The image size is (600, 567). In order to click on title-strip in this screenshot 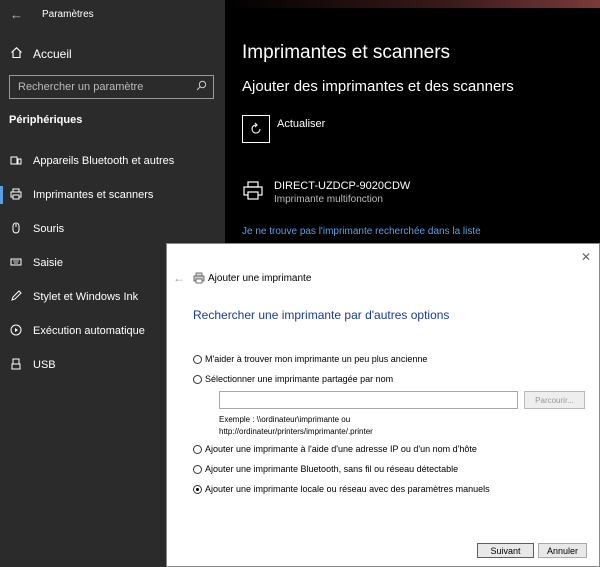, I will do `click(412, 4)`.